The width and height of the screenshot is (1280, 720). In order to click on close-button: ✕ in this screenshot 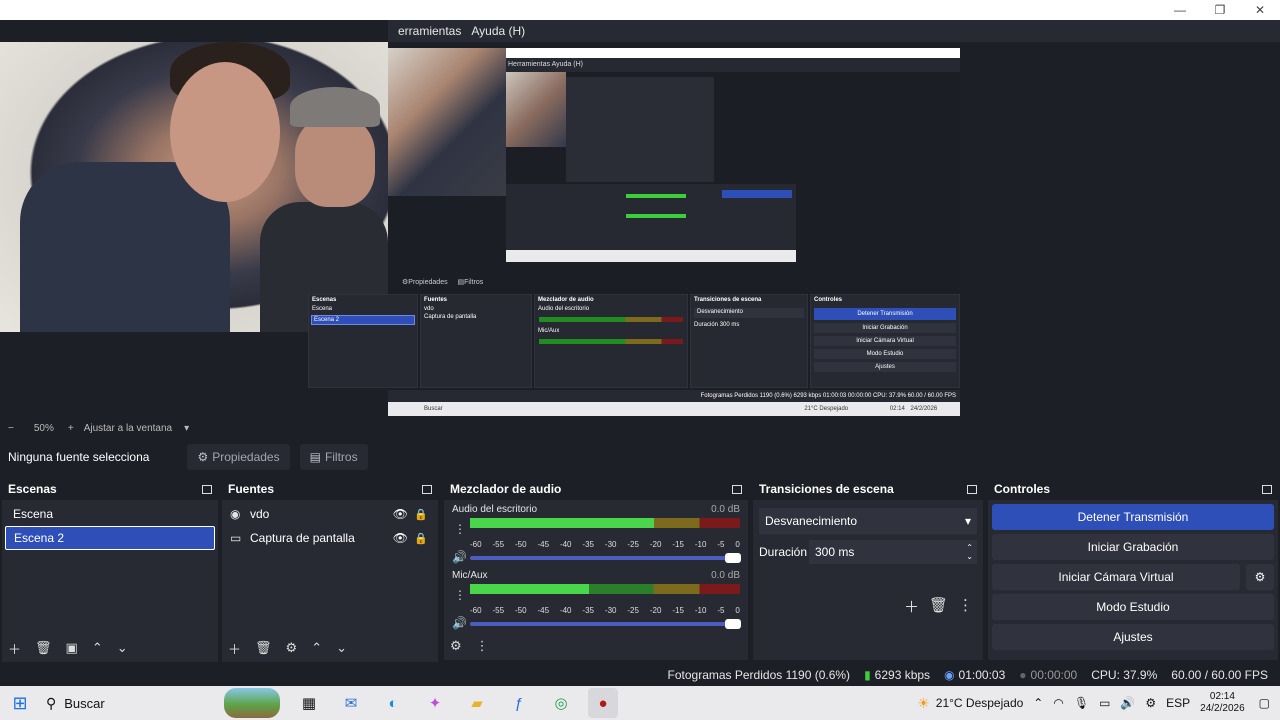, I will do `click(1260, 10)`.